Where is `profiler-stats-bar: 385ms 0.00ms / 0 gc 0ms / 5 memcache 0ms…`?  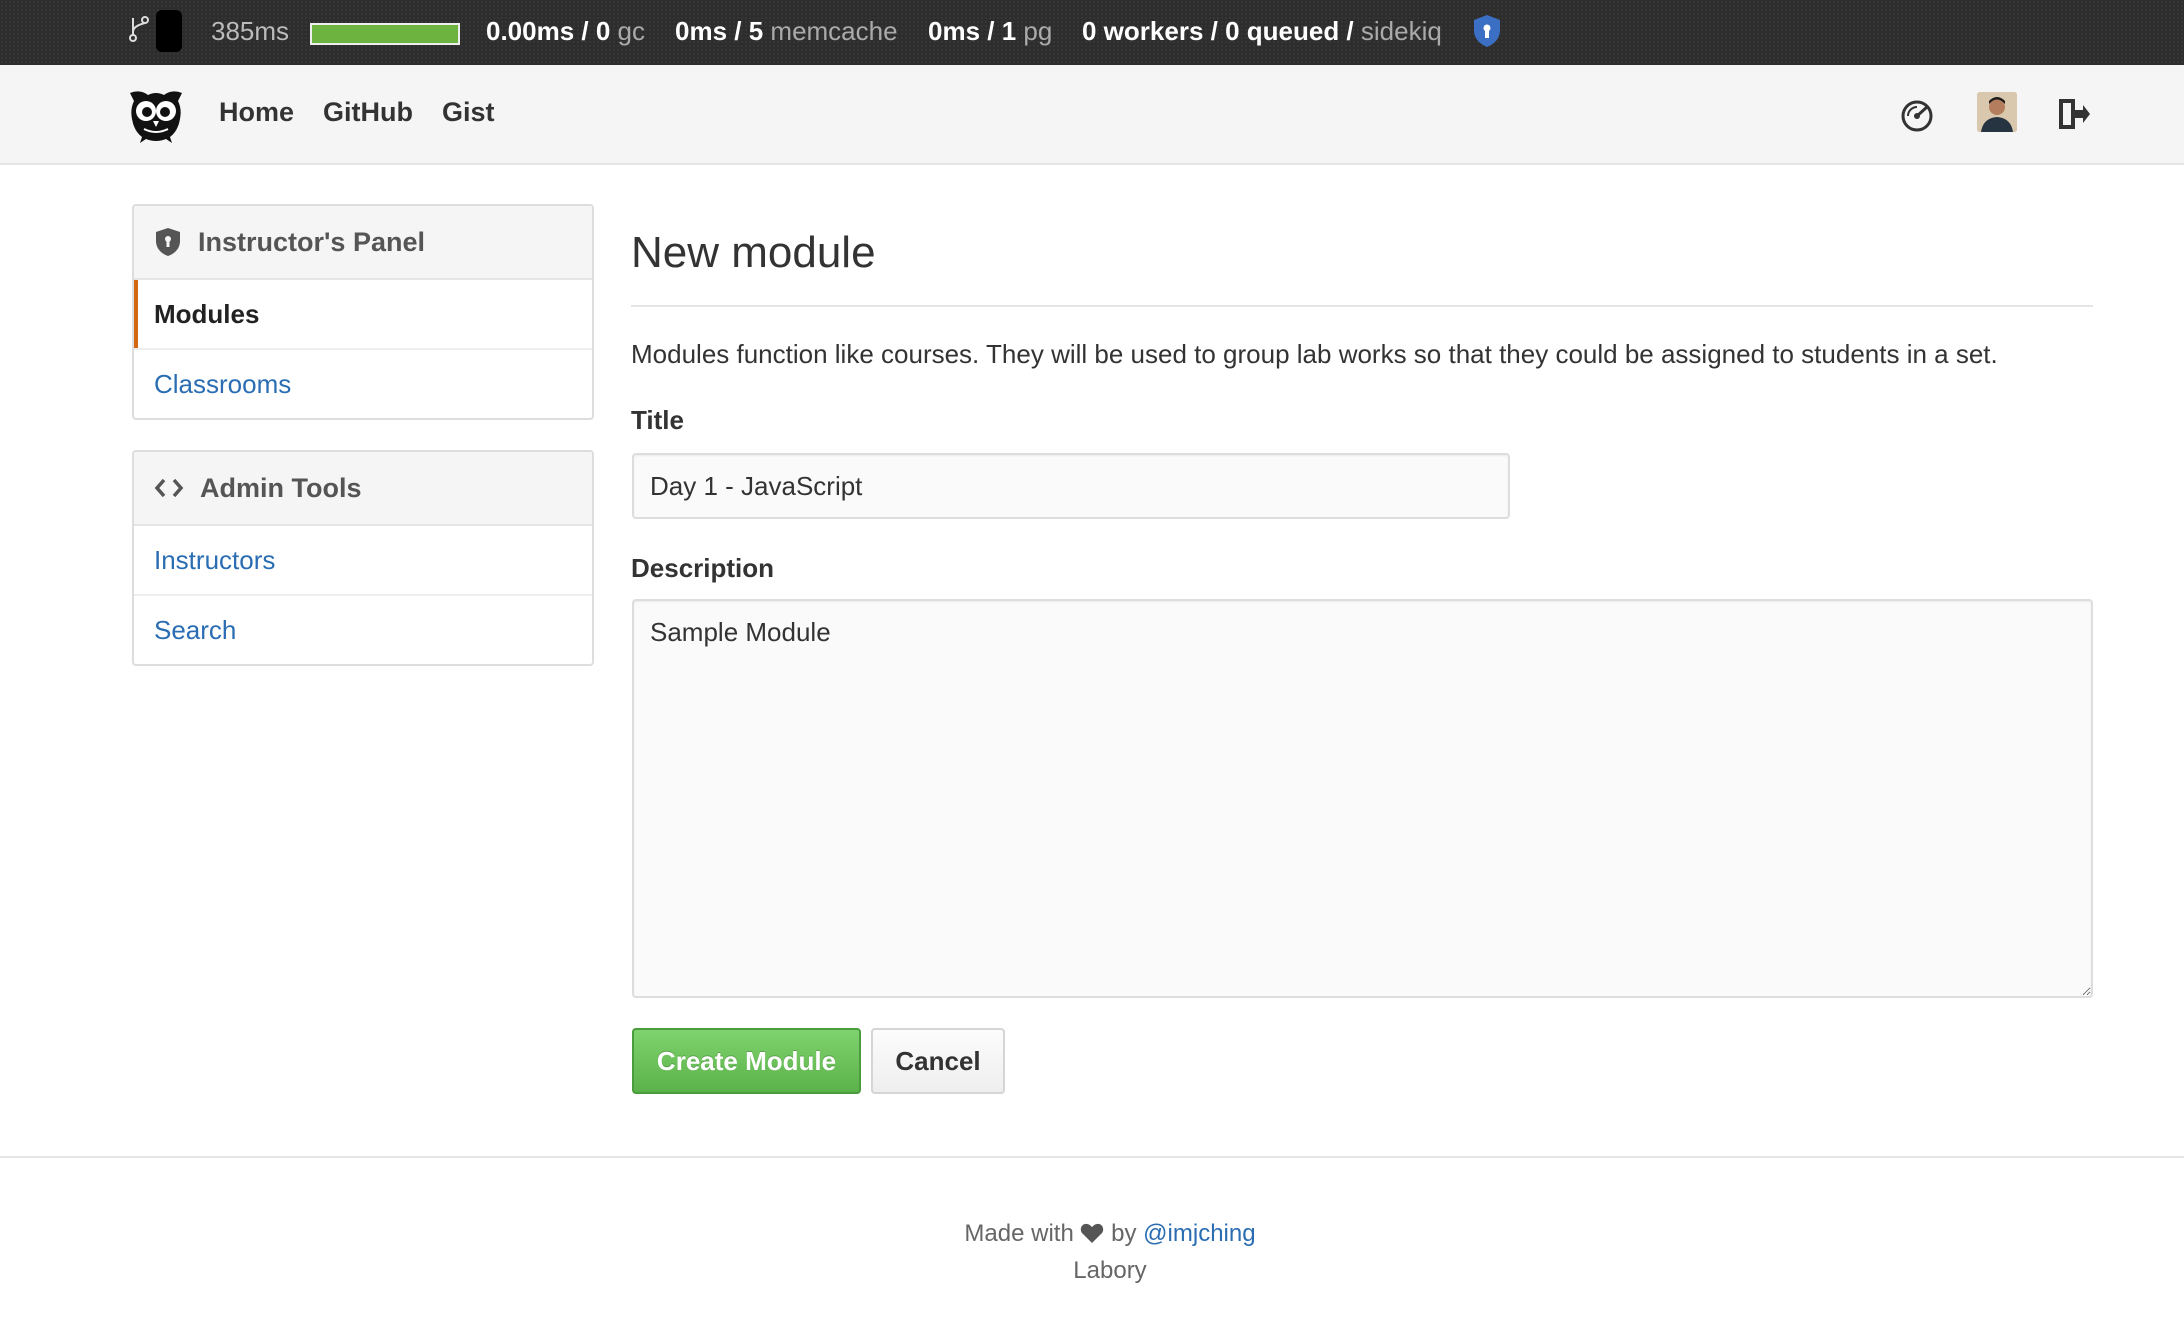
profiler-stats-bar: 385ms 0.00ms / 0 gc 0ms / 5 memcache 0ms… is located at coordinates (1092, 32).